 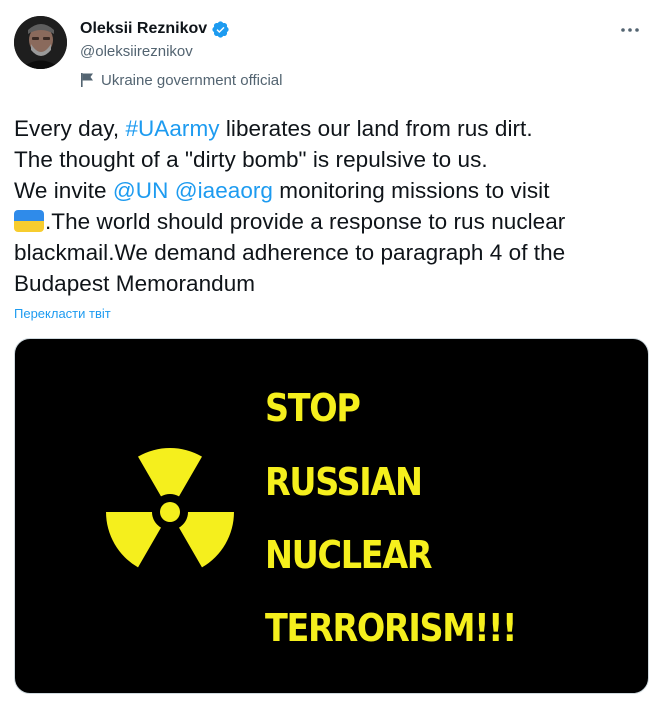 What do you see at coordinates (143, 29) in the screenshot?
I see `display-name: Oleksii Reznikov` at bounding box center [143, 29].